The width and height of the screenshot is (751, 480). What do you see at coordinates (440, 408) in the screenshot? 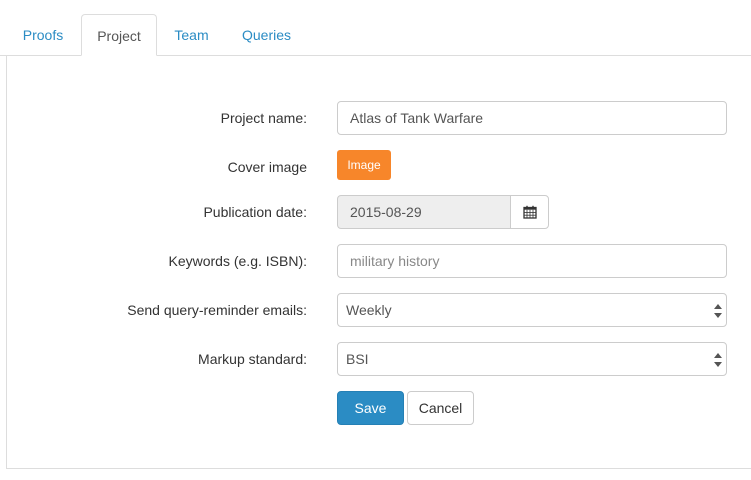
I see `cancel-button: Cancel` at bounding box center [440, 408].